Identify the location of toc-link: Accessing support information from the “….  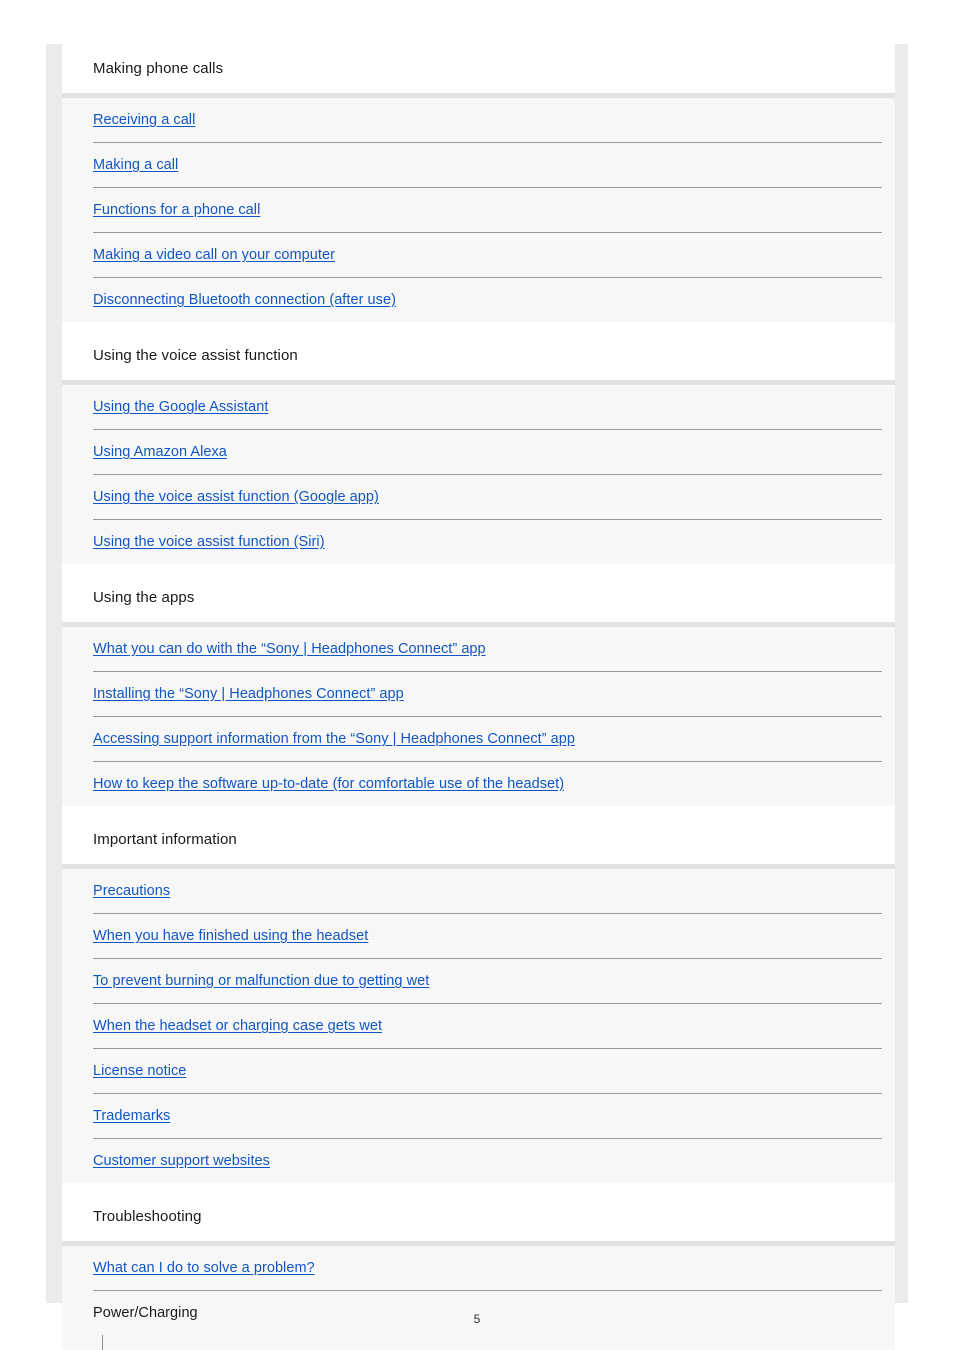
(334, 739).